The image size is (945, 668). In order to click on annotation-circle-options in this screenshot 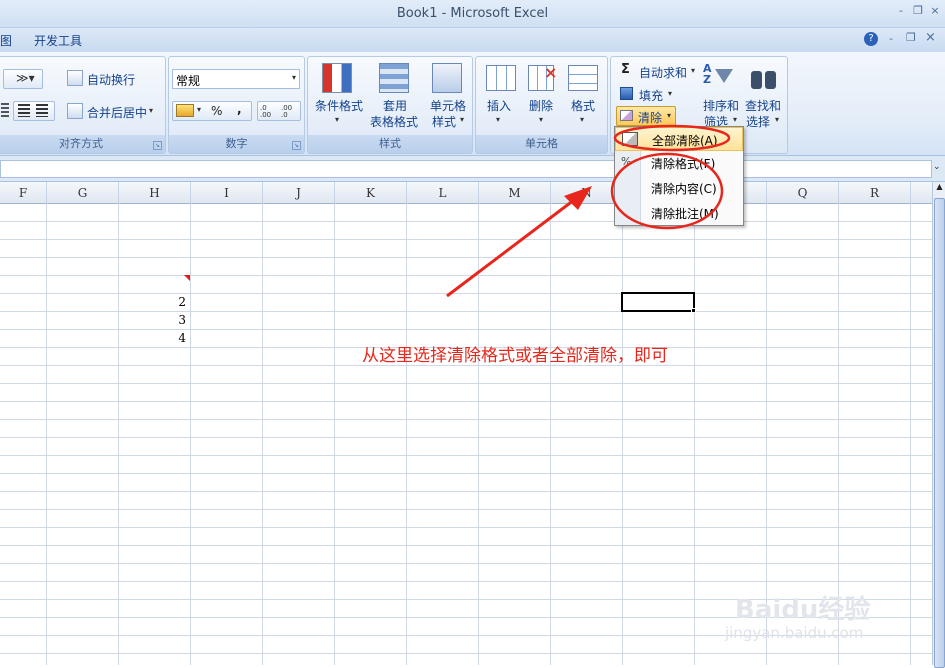, I will do `click(667, 191)`.